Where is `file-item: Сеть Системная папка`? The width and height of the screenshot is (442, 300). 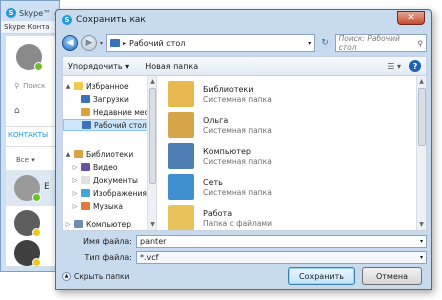 file-item: Сеть Системная папка is located at coordinates (258, 187).